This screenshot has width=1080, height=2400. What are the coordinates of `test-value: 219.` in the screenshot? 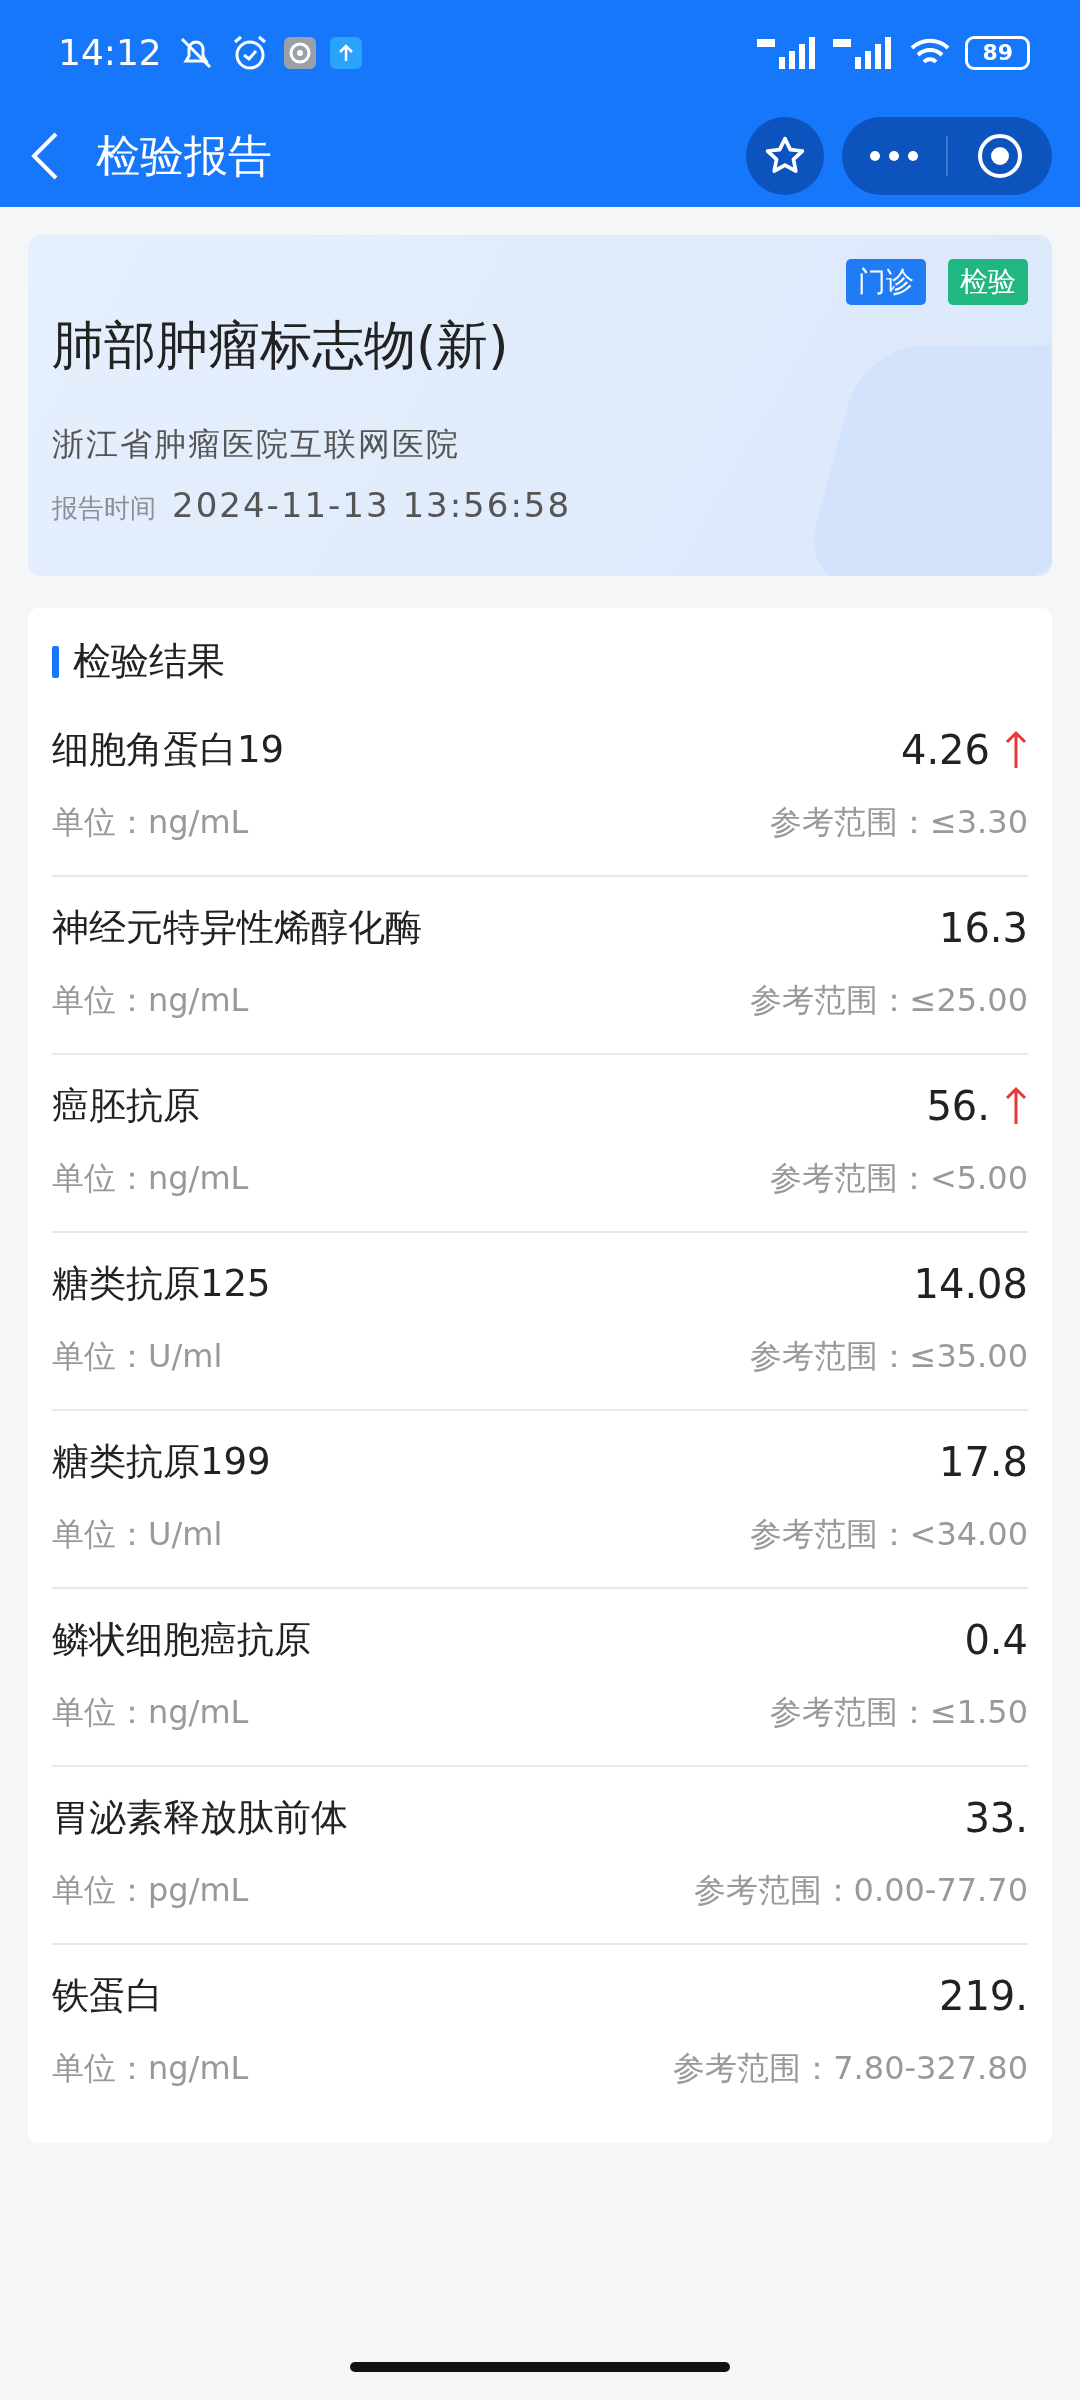 It's located at (983, 1996).